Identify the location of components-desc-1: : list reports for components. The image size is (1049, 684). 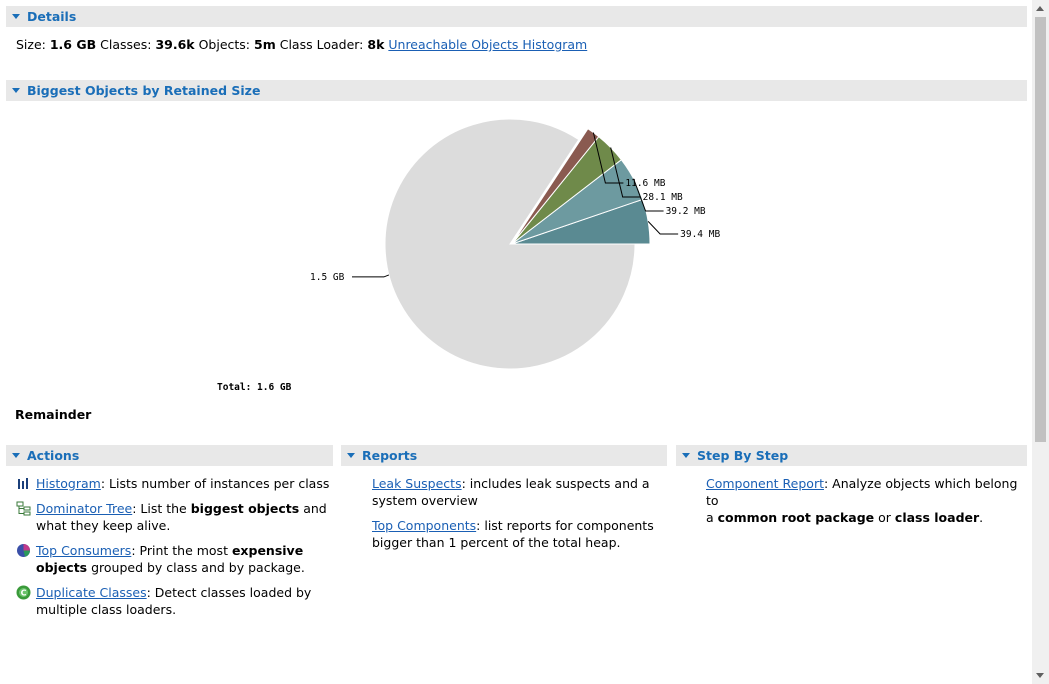
(565, 525).